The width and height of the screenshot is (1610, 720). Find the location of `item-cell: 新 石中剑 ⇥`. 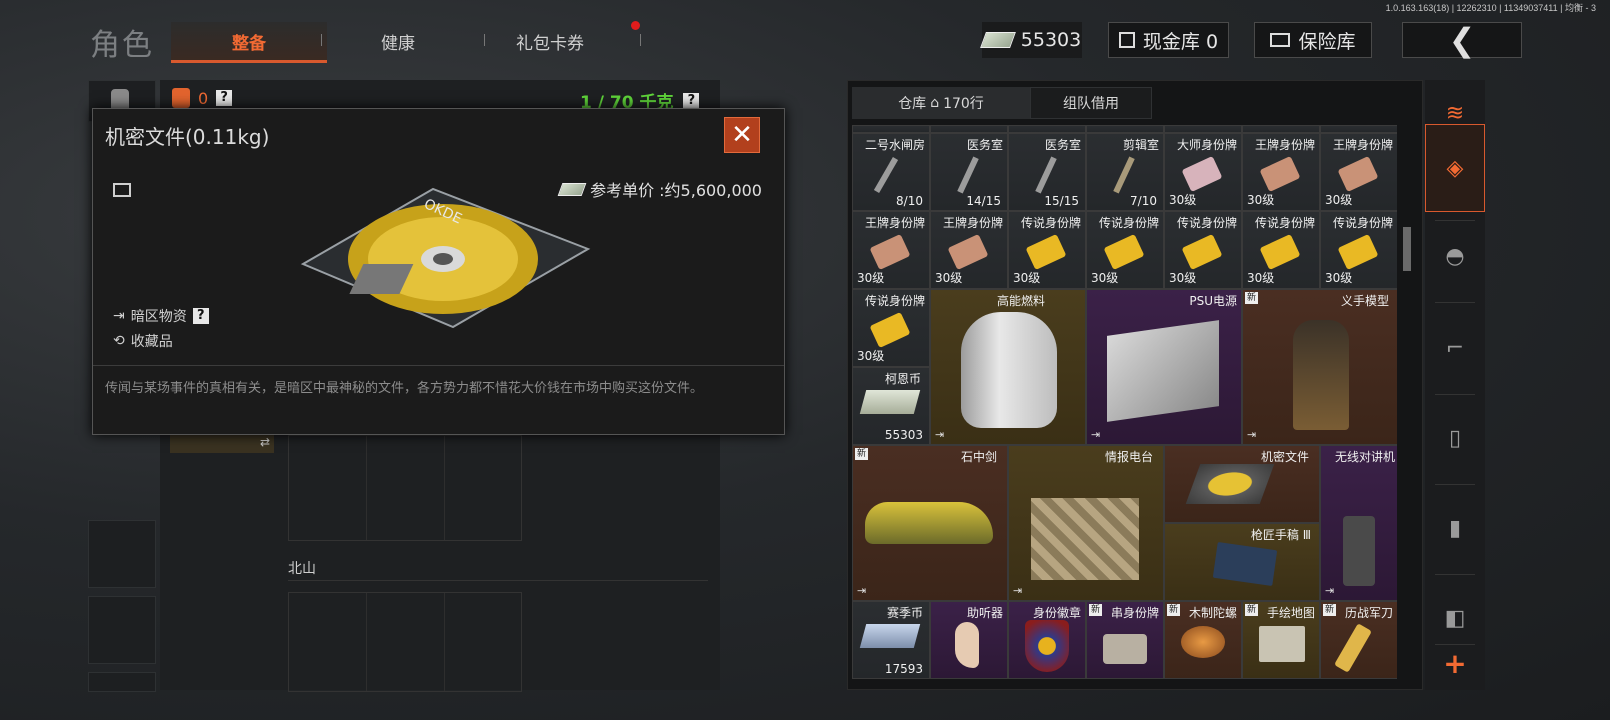

item-cell: 新 石中剑 ⇥ is located at coordinates (930, 523).